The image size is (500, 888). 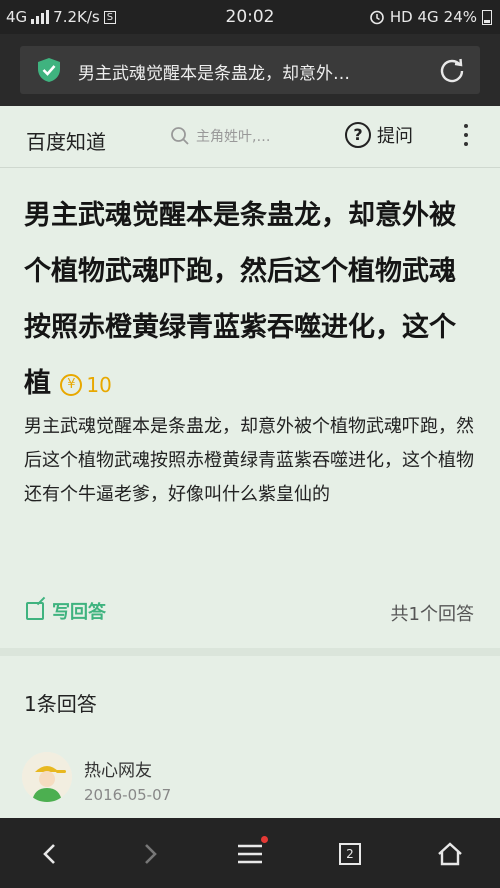 I want to click on shield-check-icon, so click(x=49, y=70).